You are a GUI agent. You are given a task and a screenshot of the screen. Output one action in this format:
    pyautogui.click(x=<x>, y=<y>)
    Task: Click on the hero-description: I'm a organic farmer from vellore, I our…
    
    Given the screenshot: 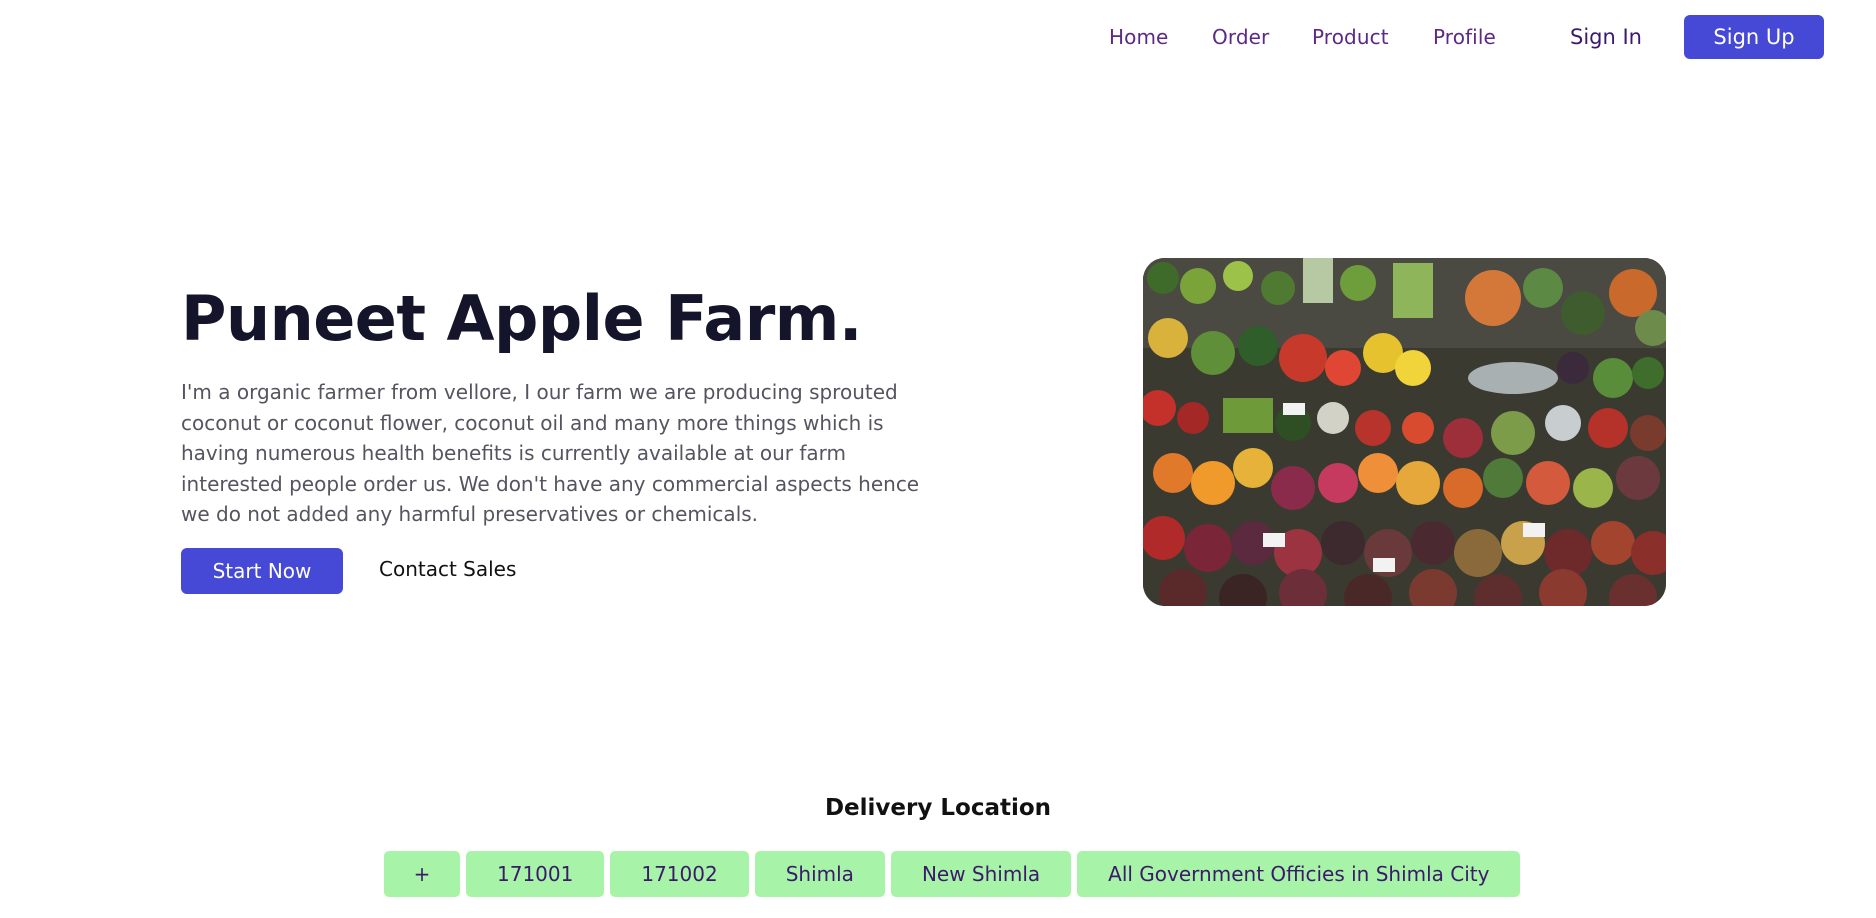 What is the action you would take?
    pyautogui.click(x=550, y=453)
    